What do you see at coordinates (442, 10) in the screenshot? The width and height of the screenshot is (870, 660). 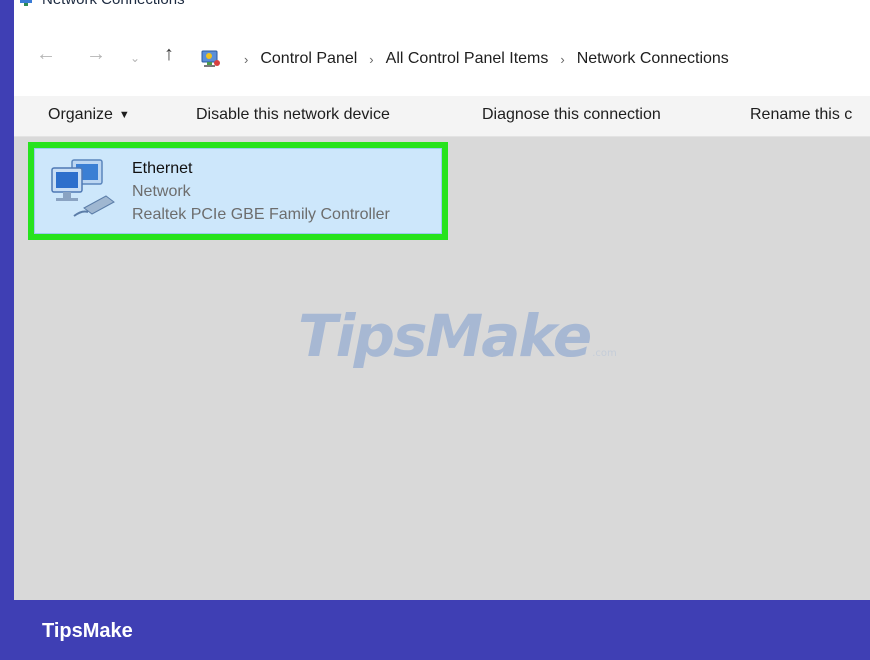 I see `title-bar: Network Connections` at bounding box center [442, 10].